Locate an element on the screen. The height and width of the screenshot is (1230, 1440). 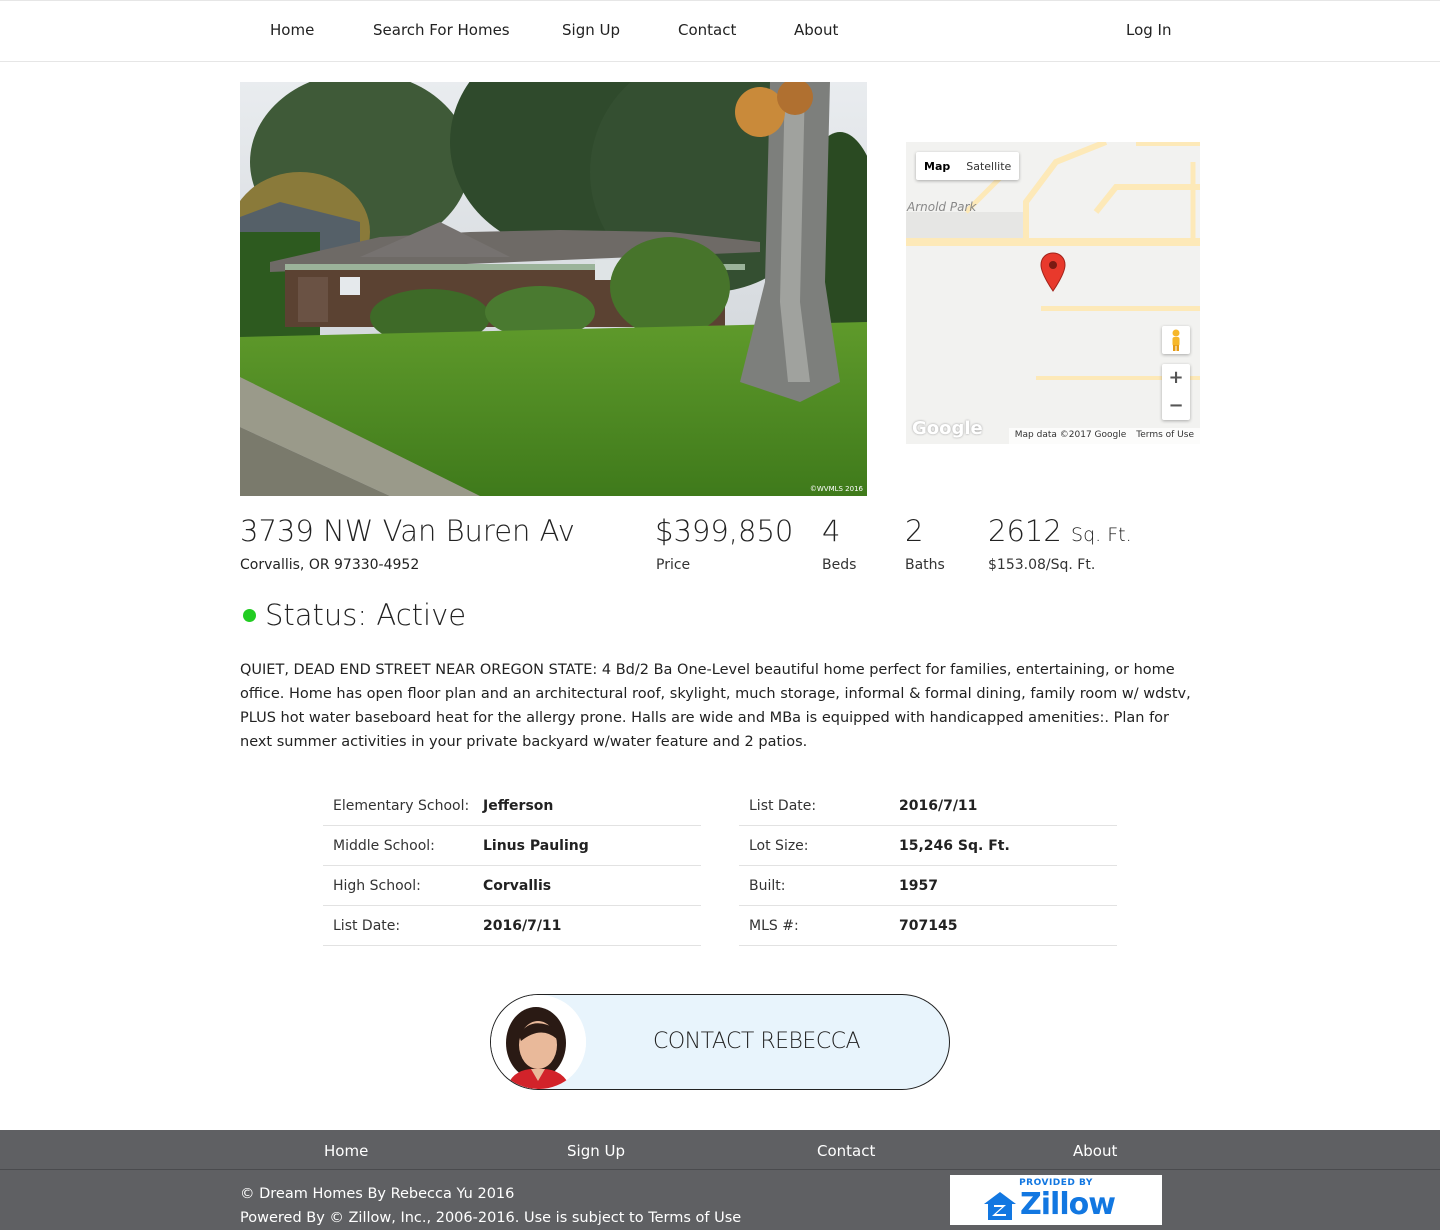
price-value: $399,850 is located at coordinates (724, 531).